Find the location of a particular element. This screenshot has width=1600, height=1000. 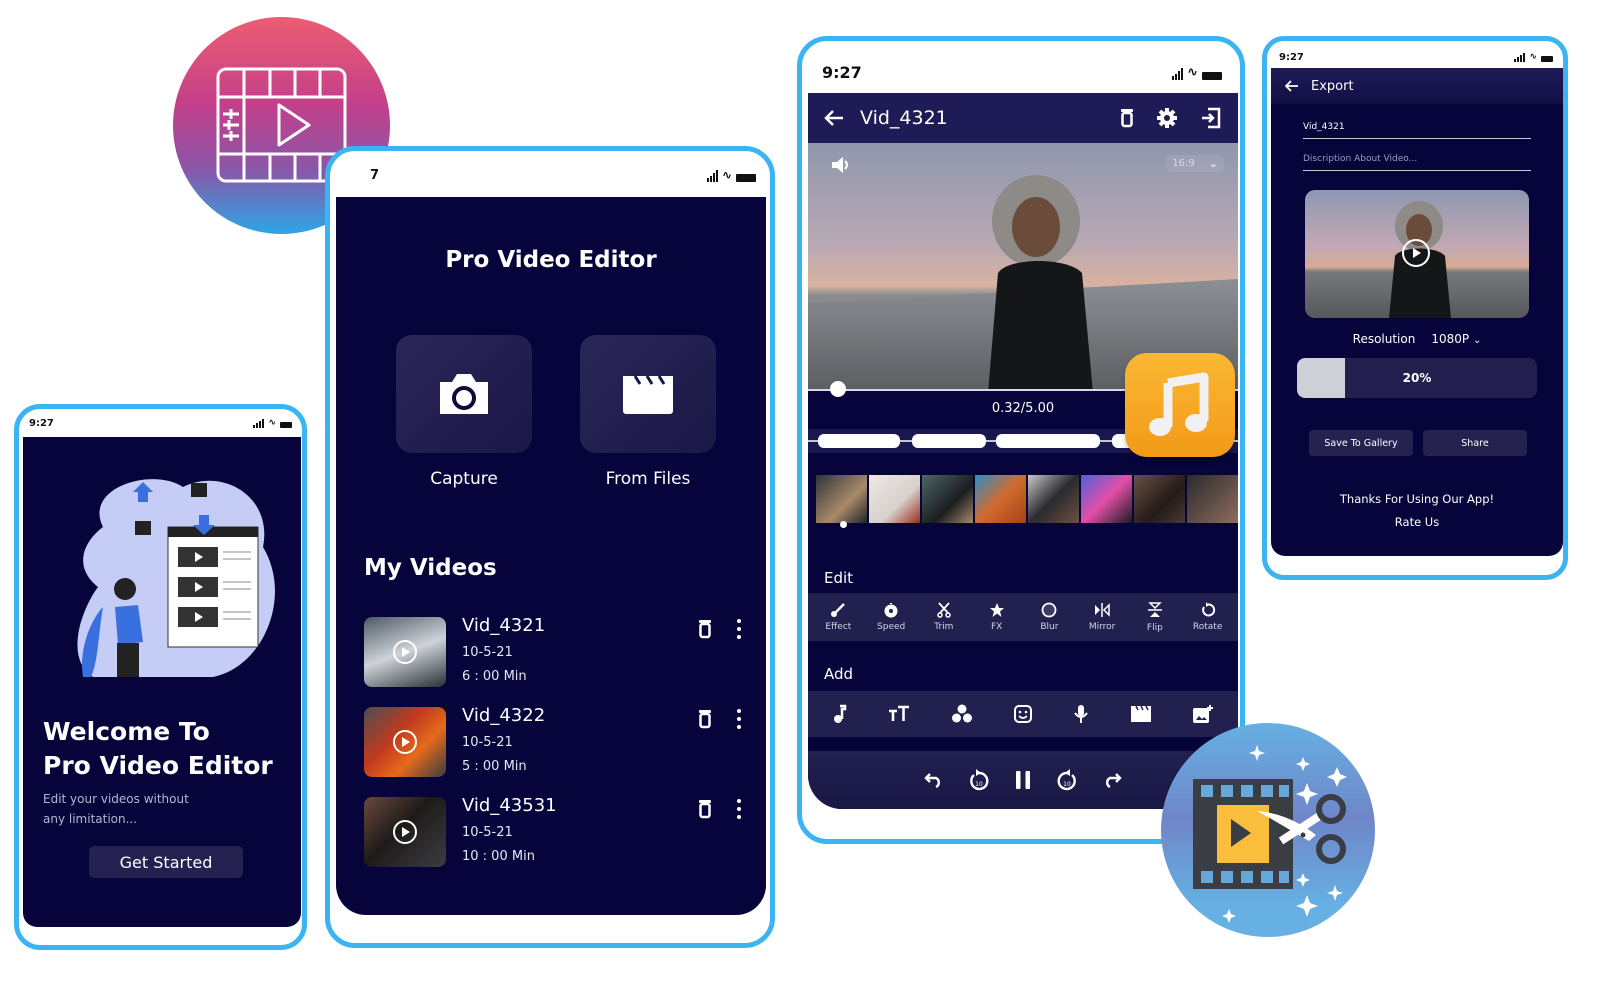

from-files-label: From Files is located at coordinates (648, 479).